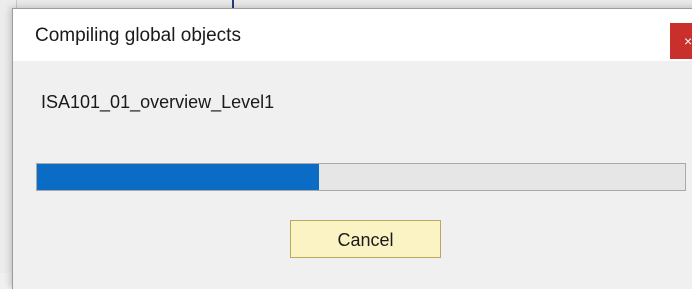 Image resolution: width=692 pixels, height=289 pixels. I want to click on cancel-button: Cancel, so click(365, 239).